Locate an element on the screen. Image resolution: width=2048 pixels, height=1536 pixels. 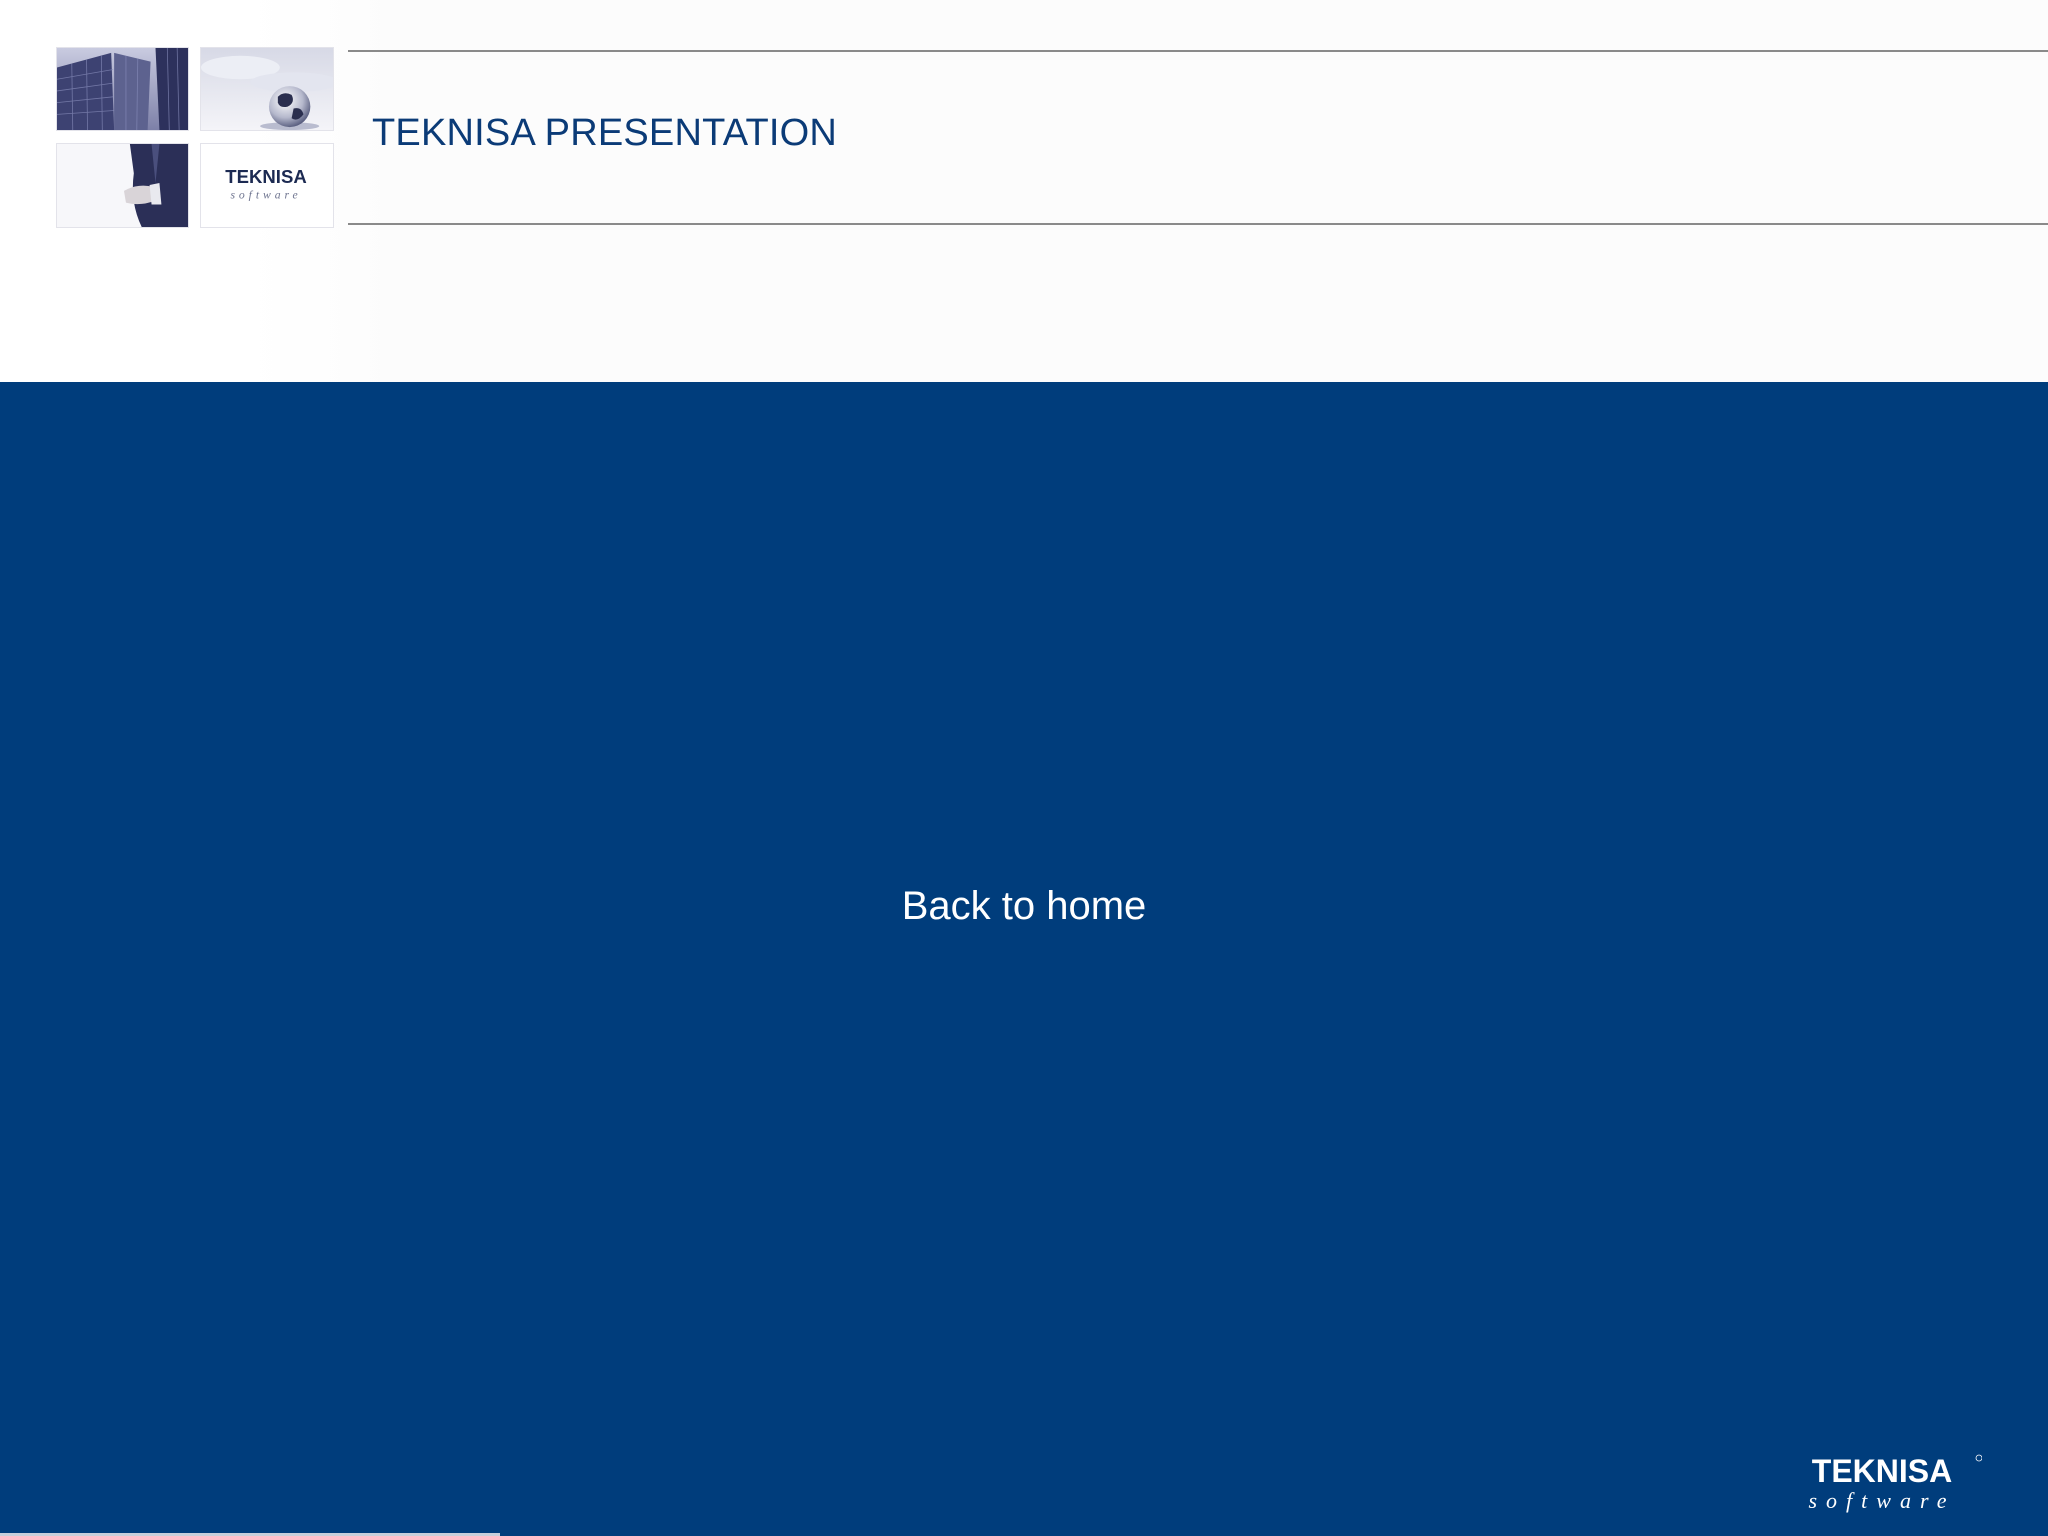
back-to-home-link: Back to home is located at coordinates (1024, 906).